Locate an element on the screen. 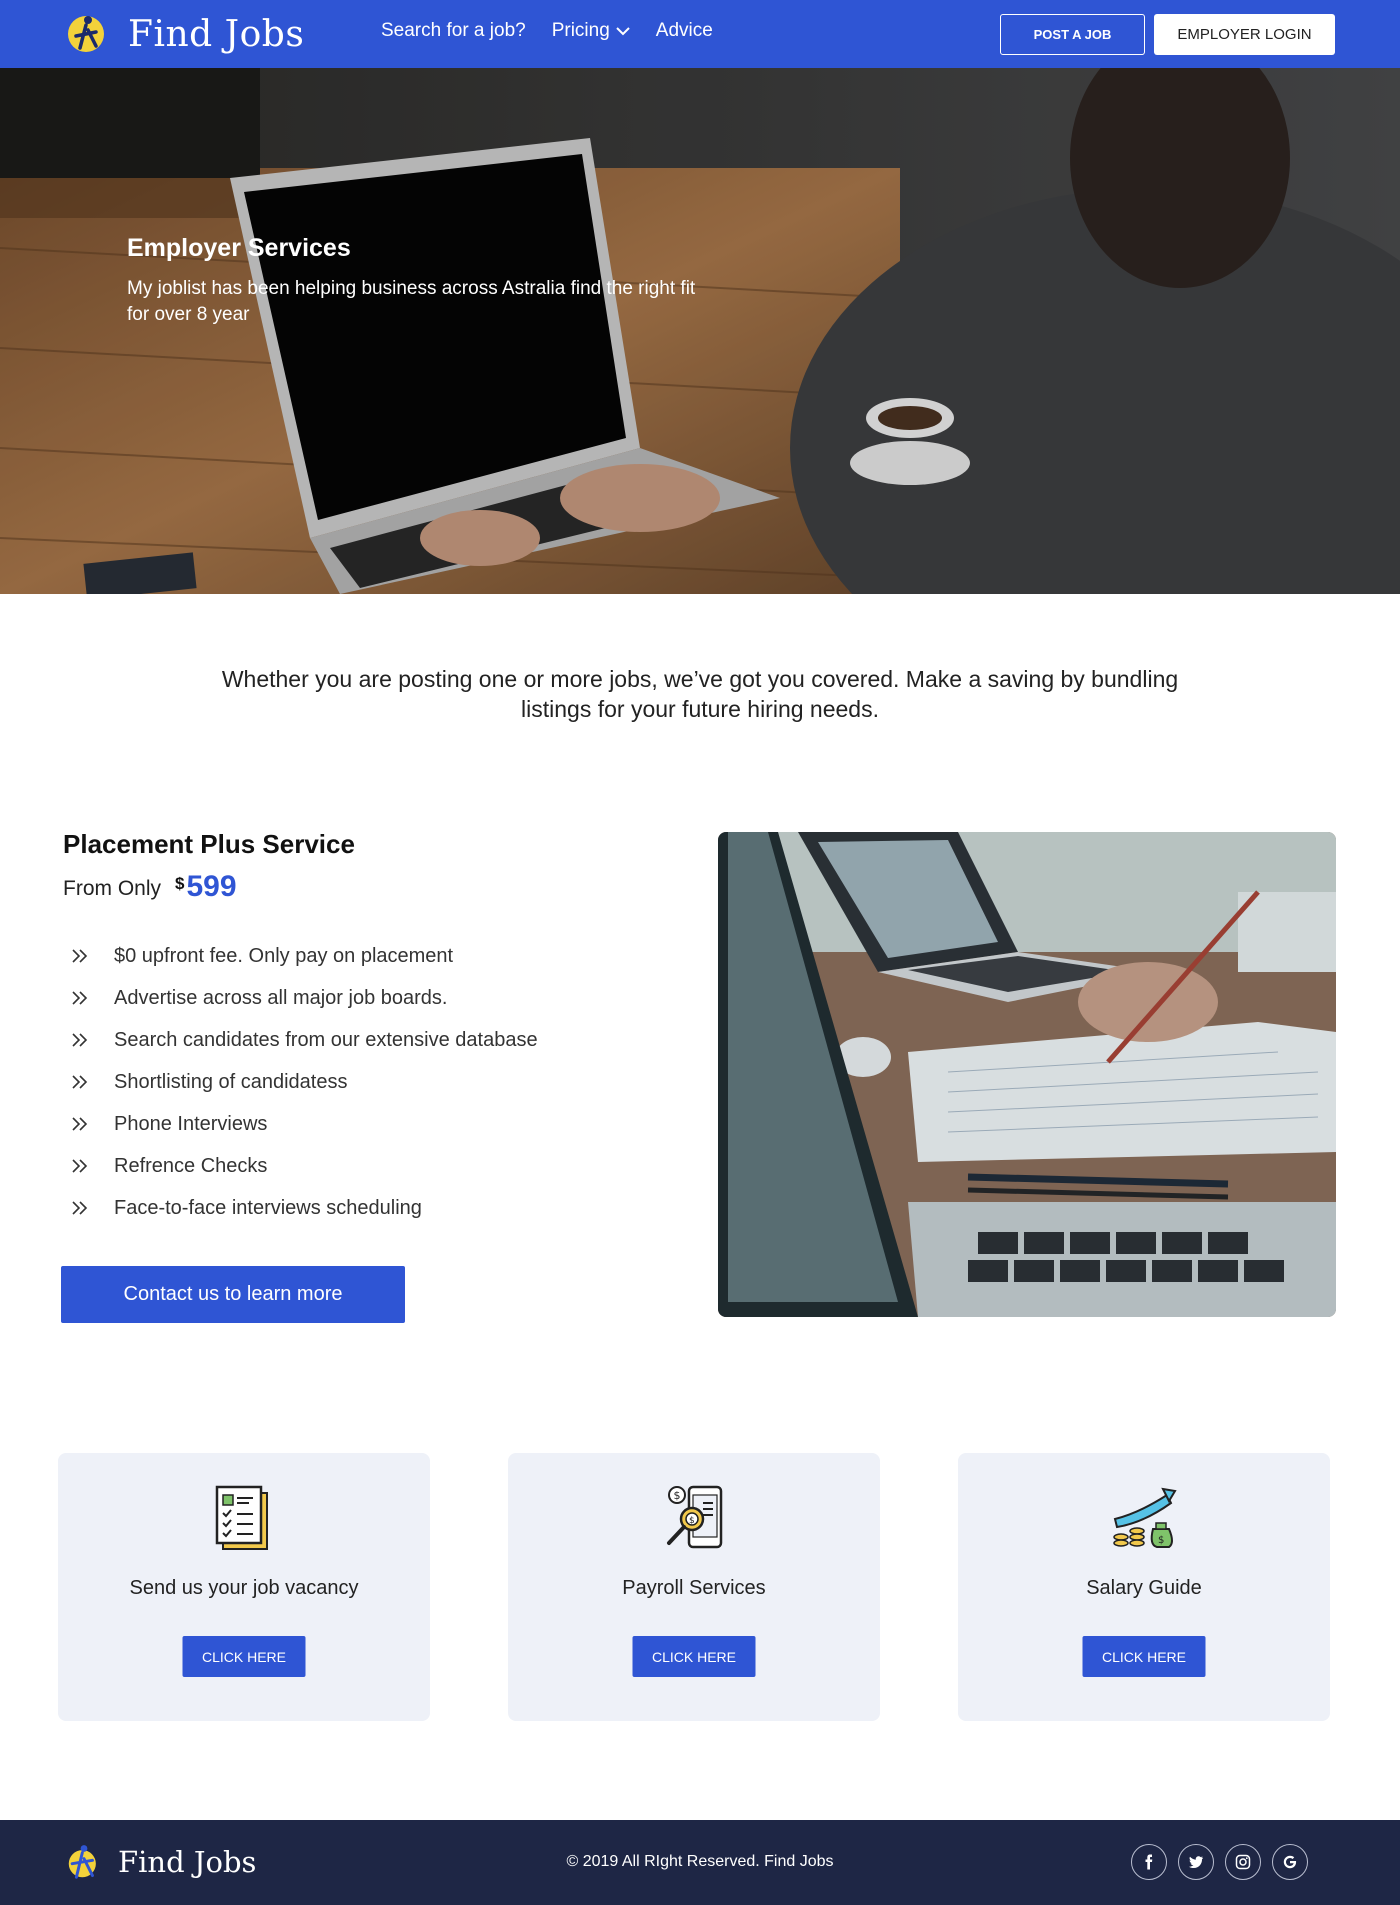 The width and height of the screenshot is (1400, 1905). employer-login-button: EMPLOYER LOGIN is located at coordinates (1244, 34).